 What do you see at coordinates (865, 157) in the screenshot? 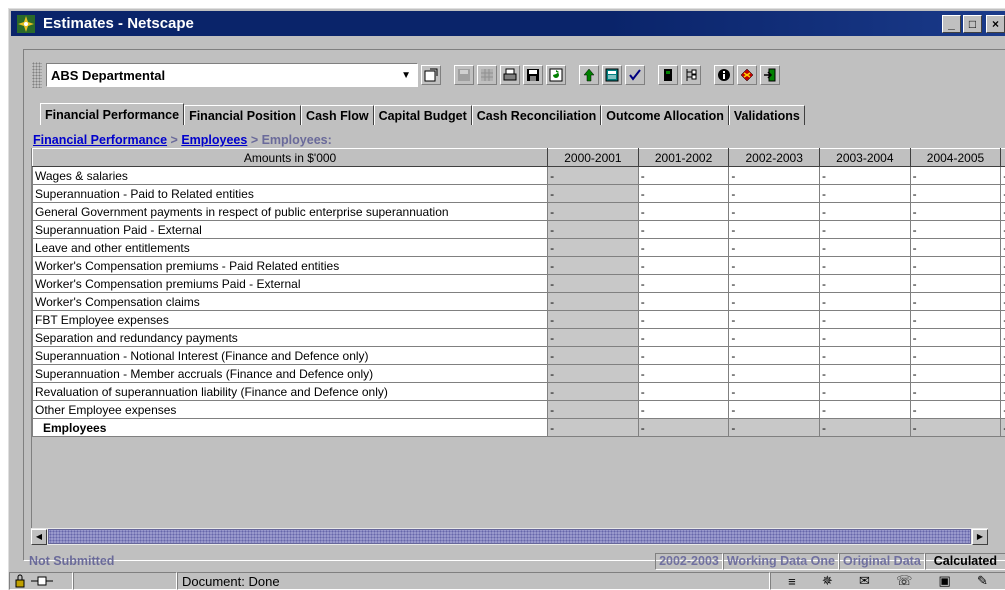
I see `column-header-year: 2003-2004` at bounding box center [865, 157].